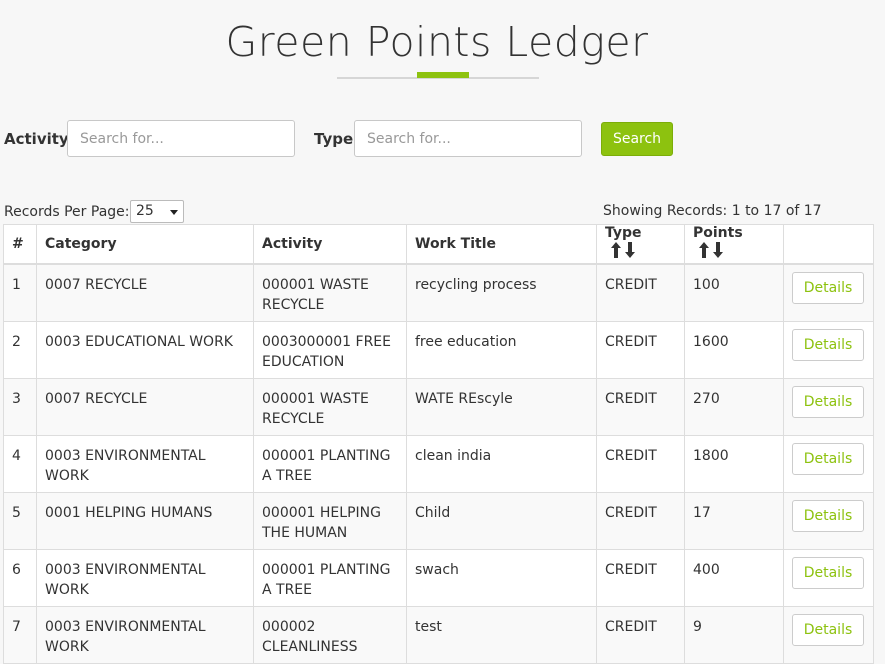 This screenshot has height=664, width=885. I want to click on cell-work-title: recycling process, so click(501, 292).